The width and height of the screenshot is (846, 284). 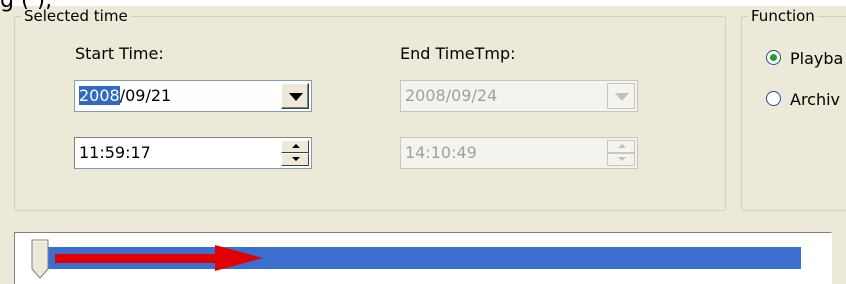 What do you see at coordinates (441, 152) in the screenshot?
I see `end-time-value: 14:10:49` at bounding box center [441, 152].